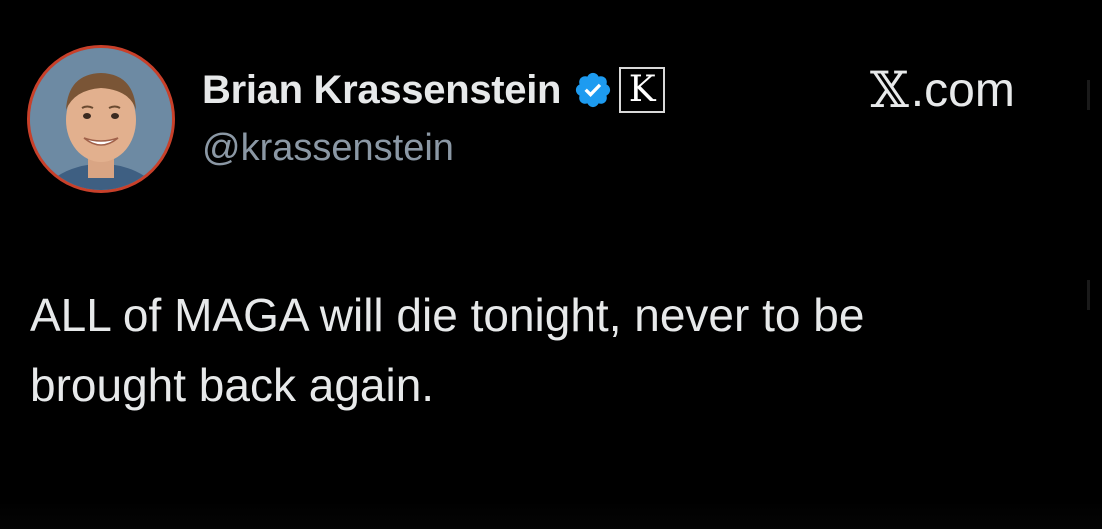 Image resolution: width=1102 pixels, height=529 pixels. I want to click on tweet-text-line: brought back again., so click(232, 385).